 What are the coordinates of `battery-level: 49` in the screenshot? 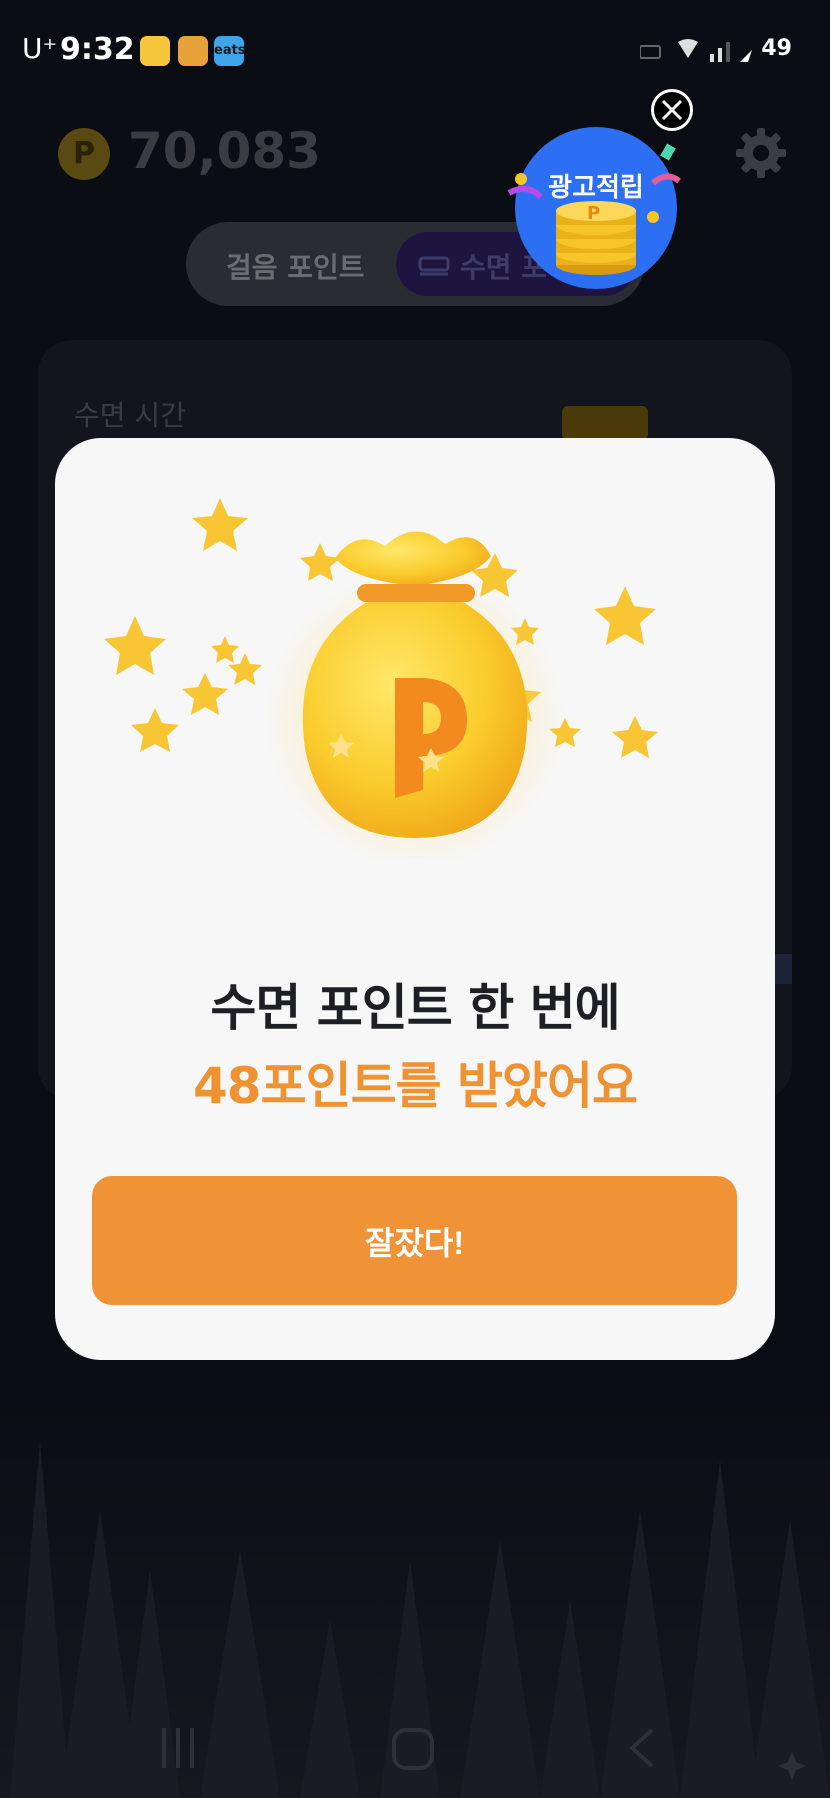 It's located at (776, 48).